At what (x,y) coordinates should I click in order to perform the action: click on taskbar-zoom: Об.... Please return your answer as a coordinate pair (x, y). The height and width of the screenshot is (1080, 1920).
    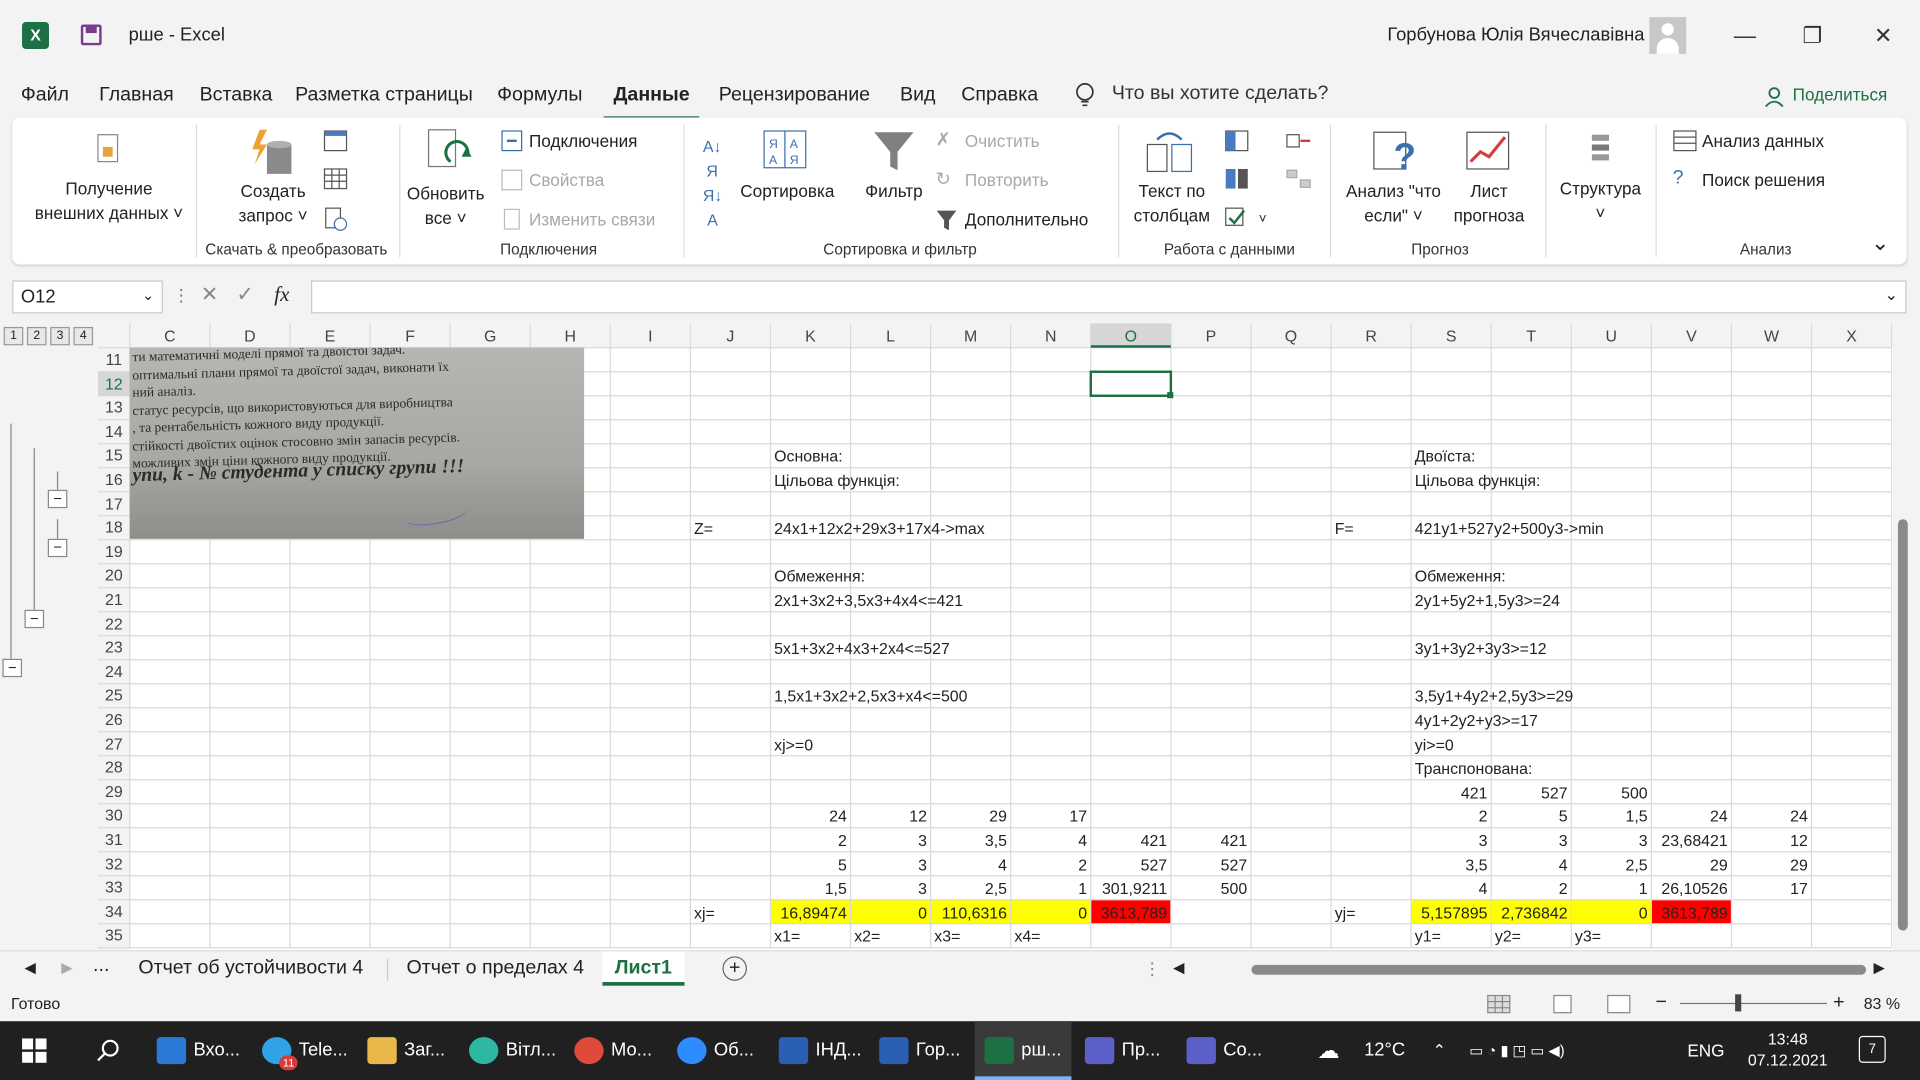
    Looking at the image, I should click on (715, 1050).